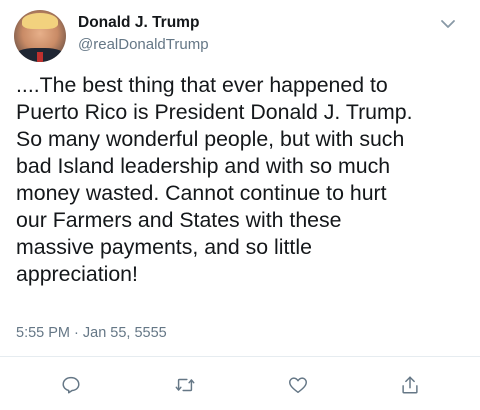 The height and width of the screenshot is (410, 480). Describe the element at coordinates (40, 21) in the screenshot. I see `avatar-hair` at that location.